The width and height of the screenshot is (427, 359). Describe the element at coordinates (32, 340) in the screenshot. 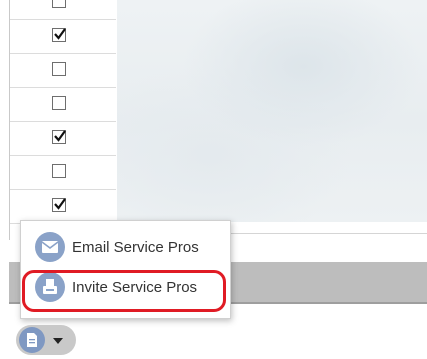

I see `document-icon` at that location.